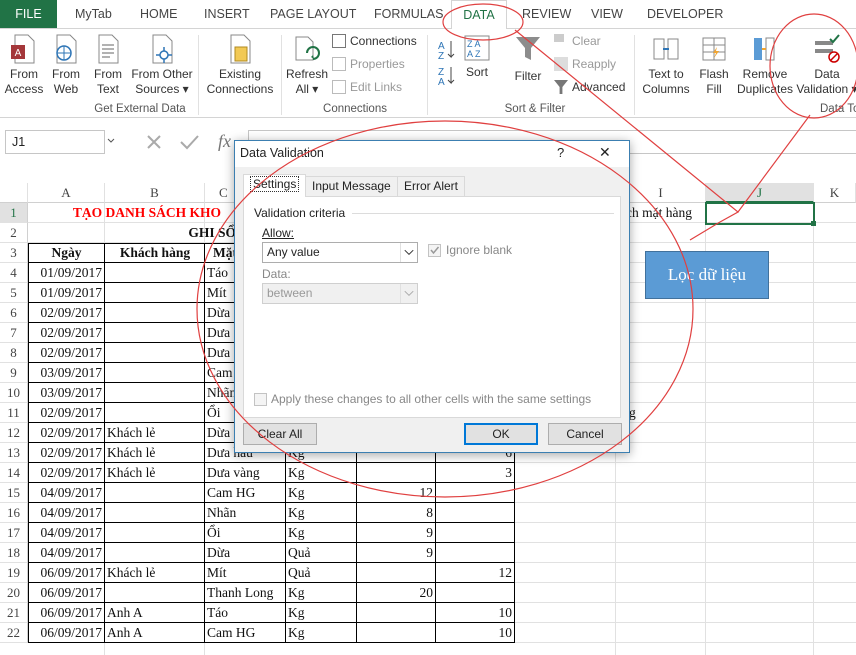 This screenshot has width=856, height=655. I want to click on tab-error-alert: Error Alert, so click(431, 186).